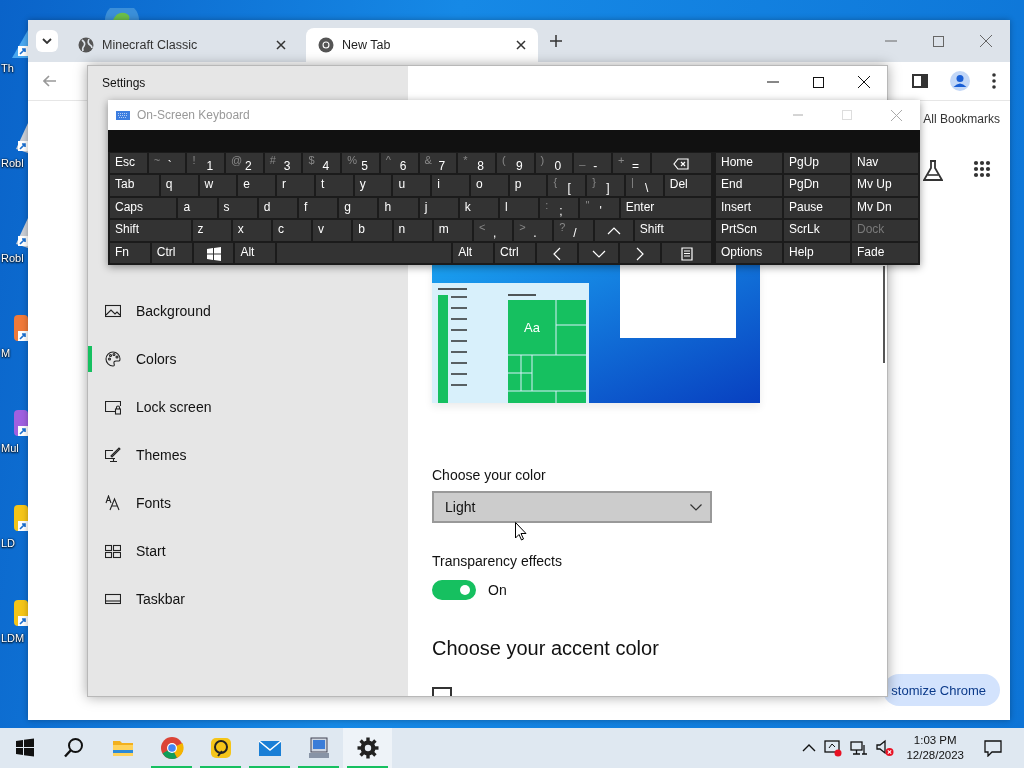  I want to click on key: i, so click(450, 185).